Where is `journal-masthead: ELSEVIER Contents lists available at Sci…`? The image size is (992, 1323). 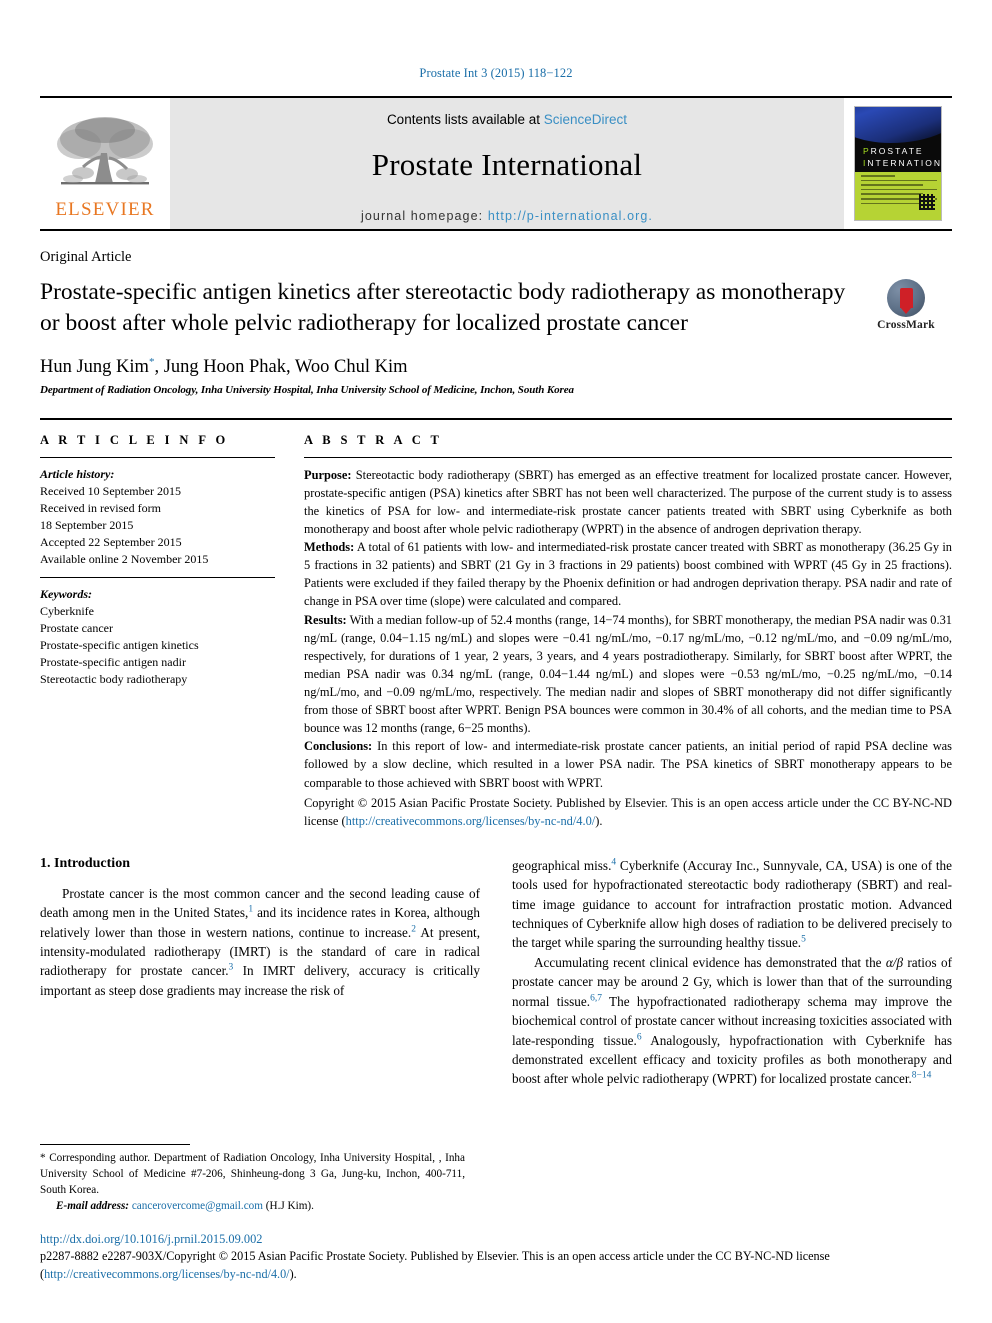 journal-masthead: ELSEVIER Contents lists available at Sci… is located at coordinates (496, 163).